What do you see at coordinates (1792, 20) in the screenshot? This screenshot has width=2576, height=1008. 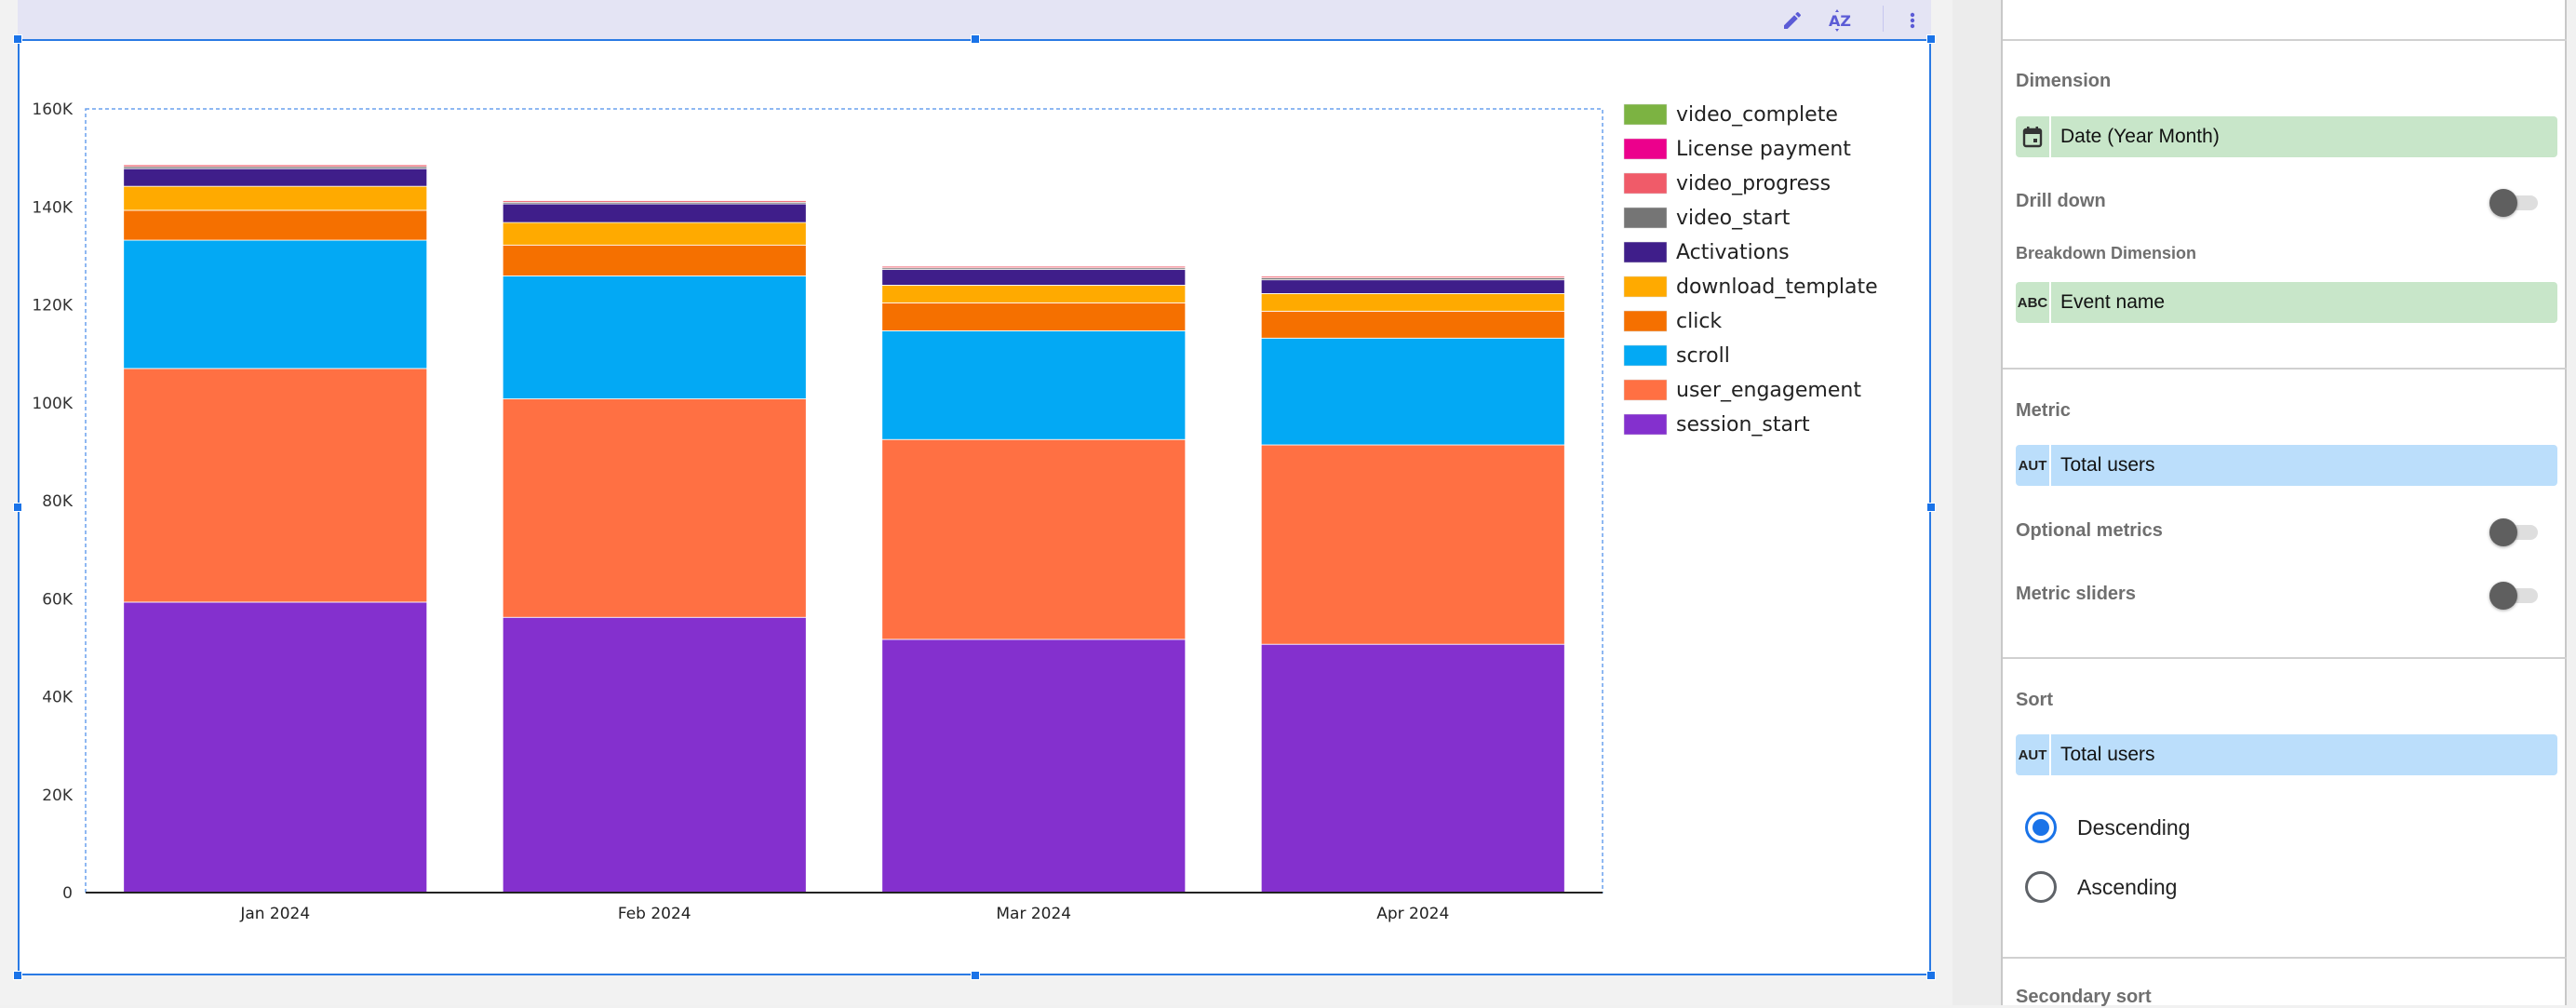 I see `edit-icon` at bounding box center [1792, 20].